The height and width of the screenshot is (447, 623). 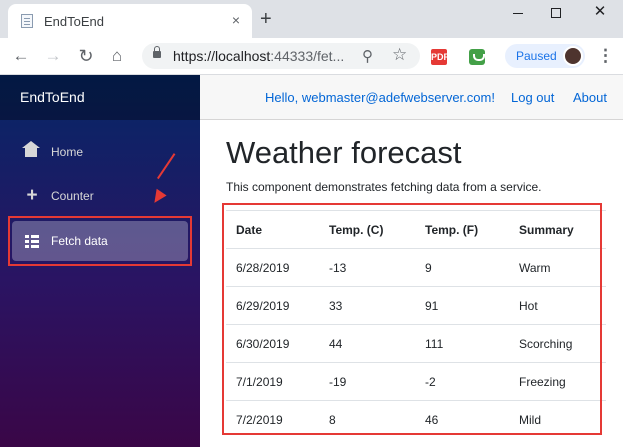 What do you see at coordinates (311, 19) in the screenshot?
I see `browser-tab-strip: EndToEnd × + ✕` at bounding box center [311, 19].